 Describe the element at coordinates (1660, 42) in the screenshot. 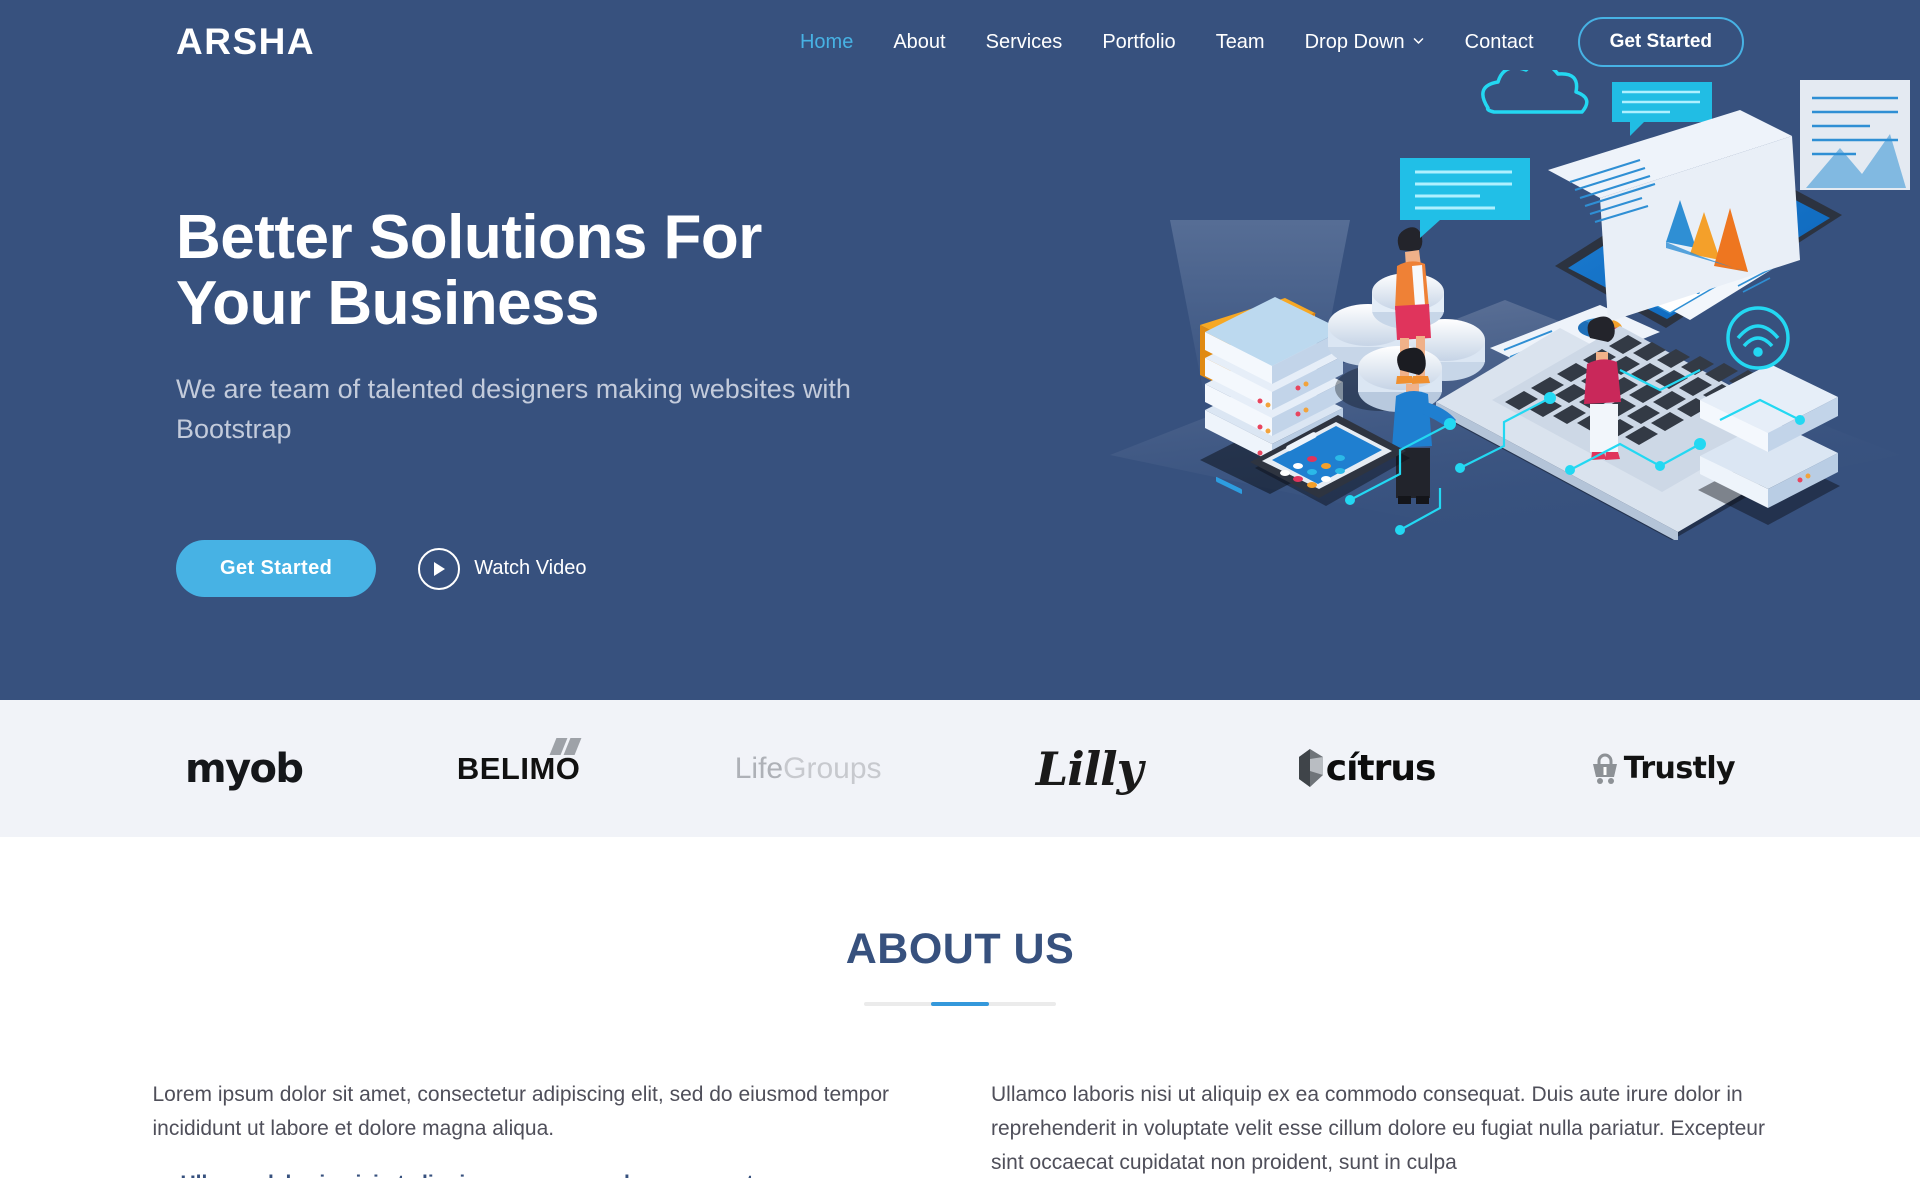

I see `nav-get-started-button: Get Started` at that location.